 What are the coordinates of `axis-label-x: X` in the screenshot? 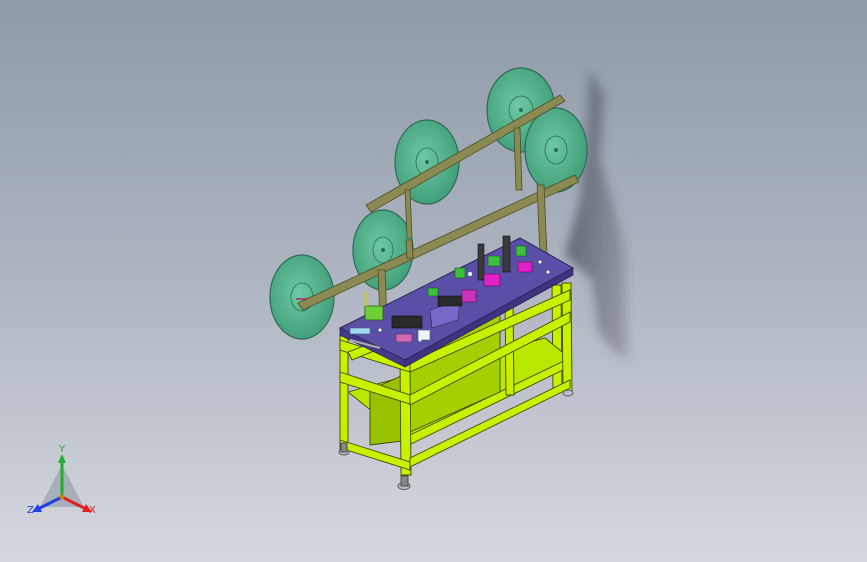 It's located at (92, 510).